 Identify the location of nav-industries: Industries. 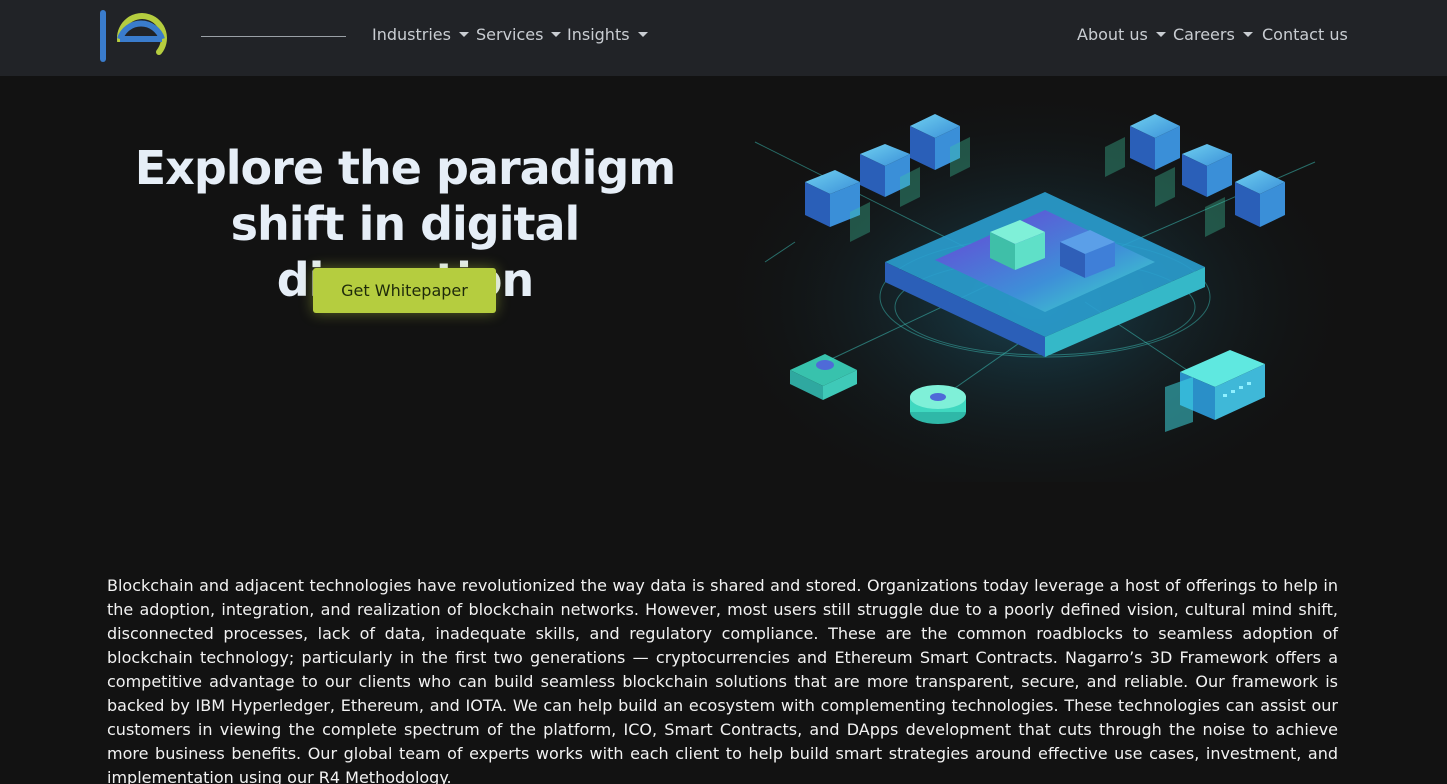
(420, 34).